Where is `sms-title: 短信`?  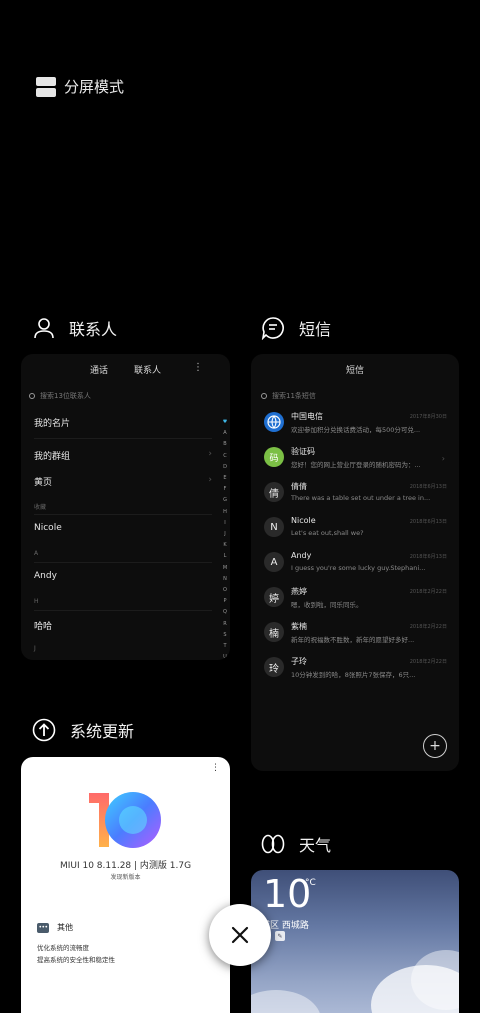 sms-title: 短信 is located at coordinates (354, 370).